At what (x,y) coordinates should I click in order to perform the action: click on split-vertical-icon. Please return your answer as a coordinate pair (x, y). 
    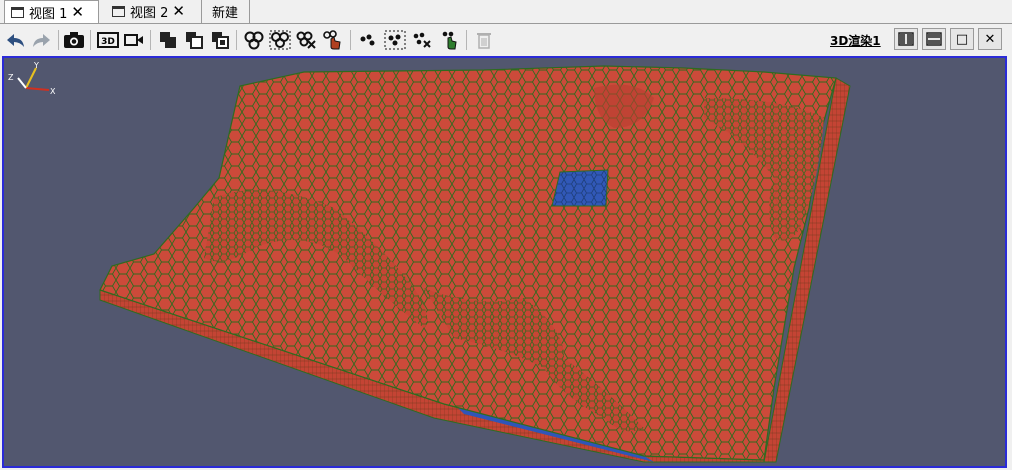
    Looking at the image, I should click on (934, 39).